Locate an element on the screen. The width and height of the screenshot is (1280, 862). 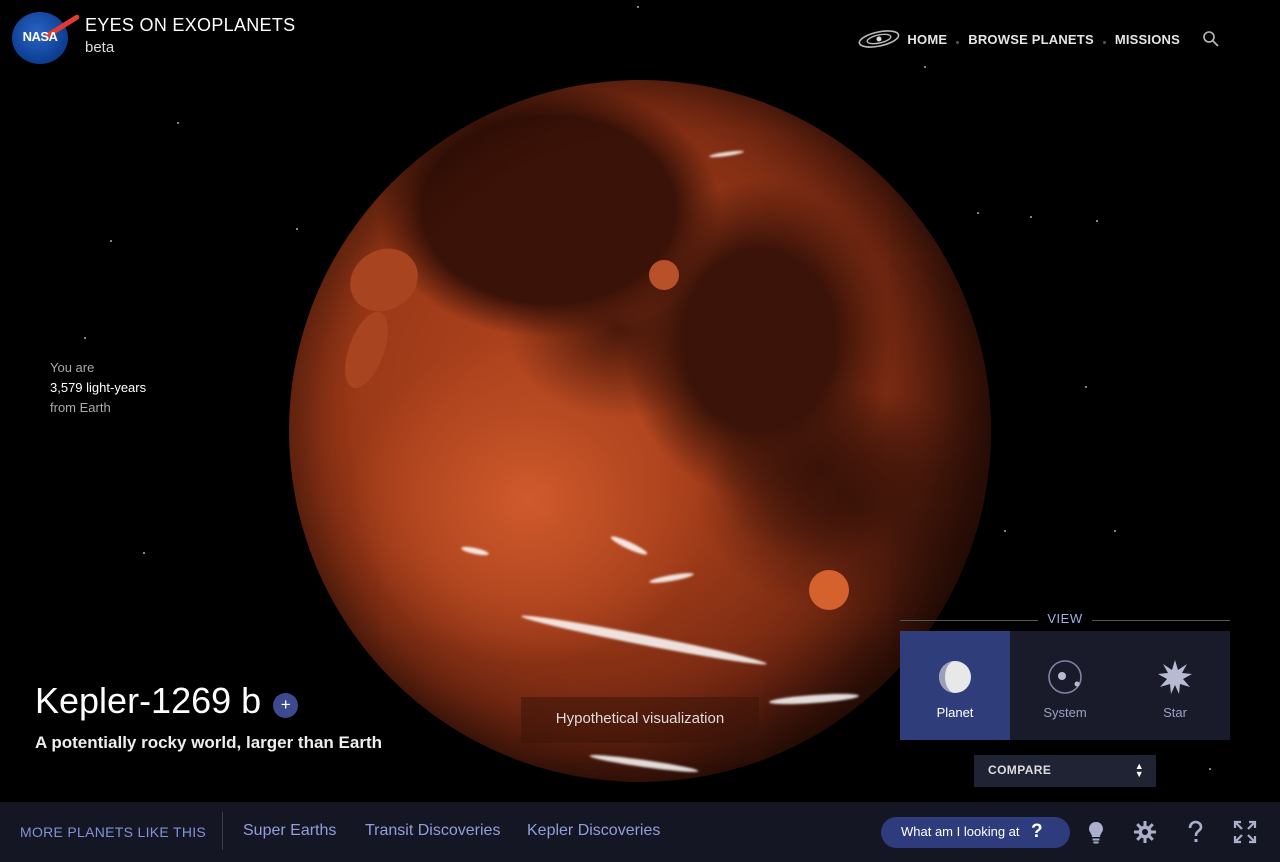
view-label: VIEW is located at coordinates (1065, 620).